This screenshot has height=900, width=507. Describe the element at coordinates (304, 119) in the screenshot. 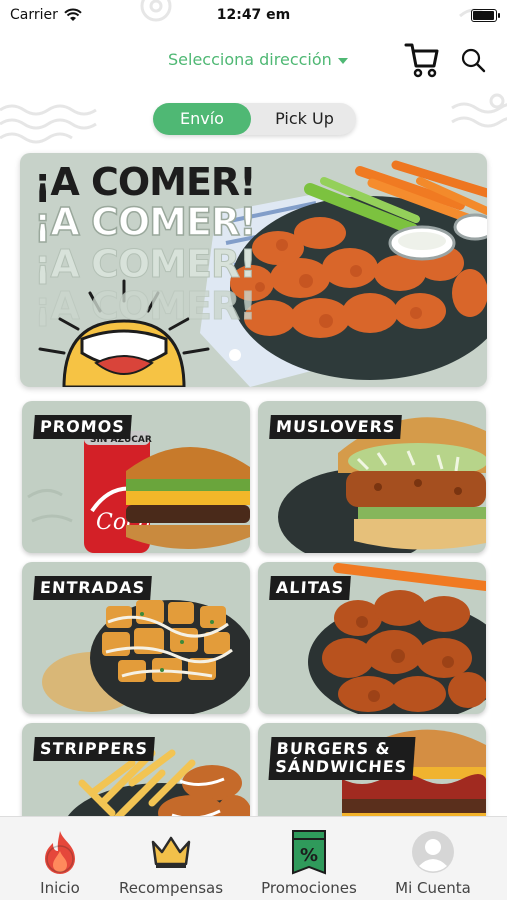

I see `toggle-pickup: Pick Up` at that location.